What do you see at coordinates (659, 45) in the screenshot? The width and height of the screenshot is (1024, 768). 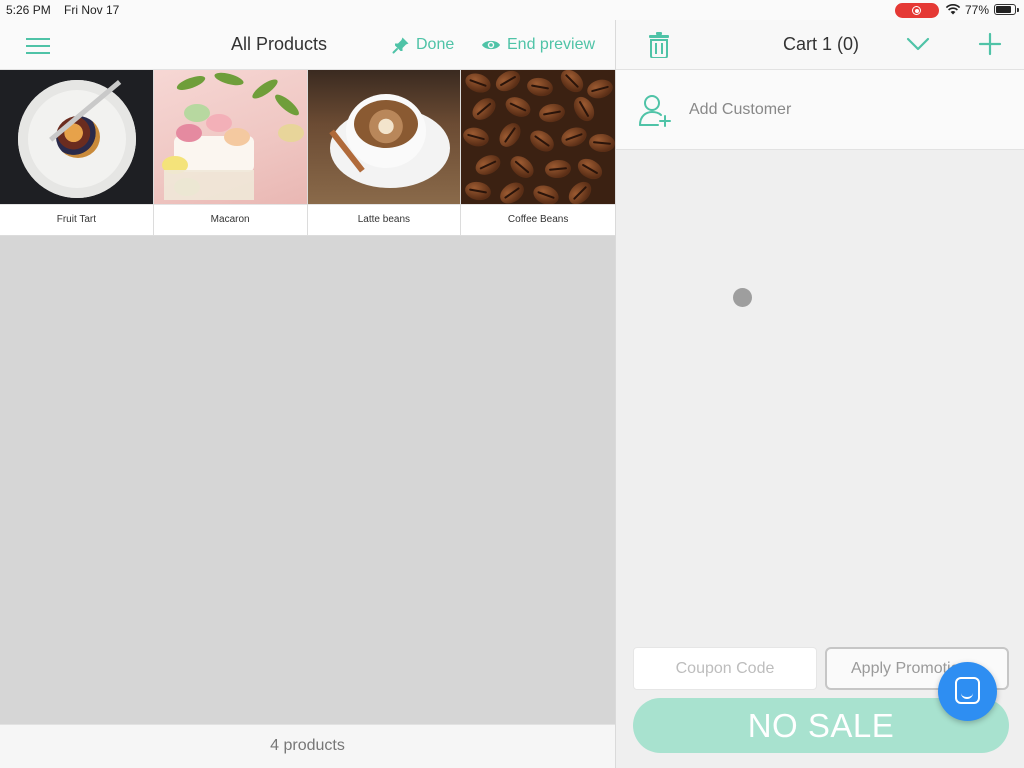 I see `trash-icon` at bounding box center [659, 45].